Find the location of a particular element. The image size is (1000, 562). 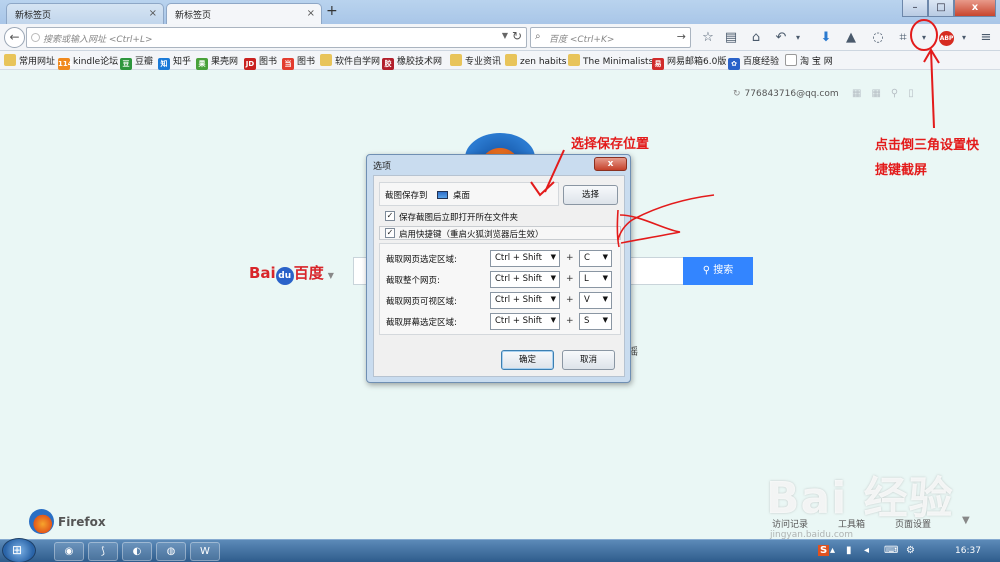

bookmark-item: 豆豆瓣 is located at coordinates (137, 62).